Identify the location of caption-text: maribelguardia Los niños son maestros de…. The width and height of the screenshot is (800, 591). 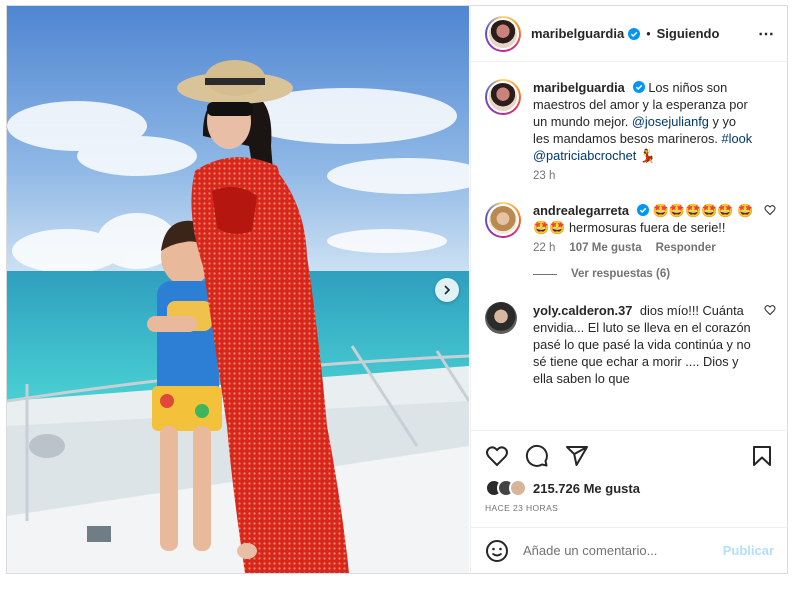
(643, 121).